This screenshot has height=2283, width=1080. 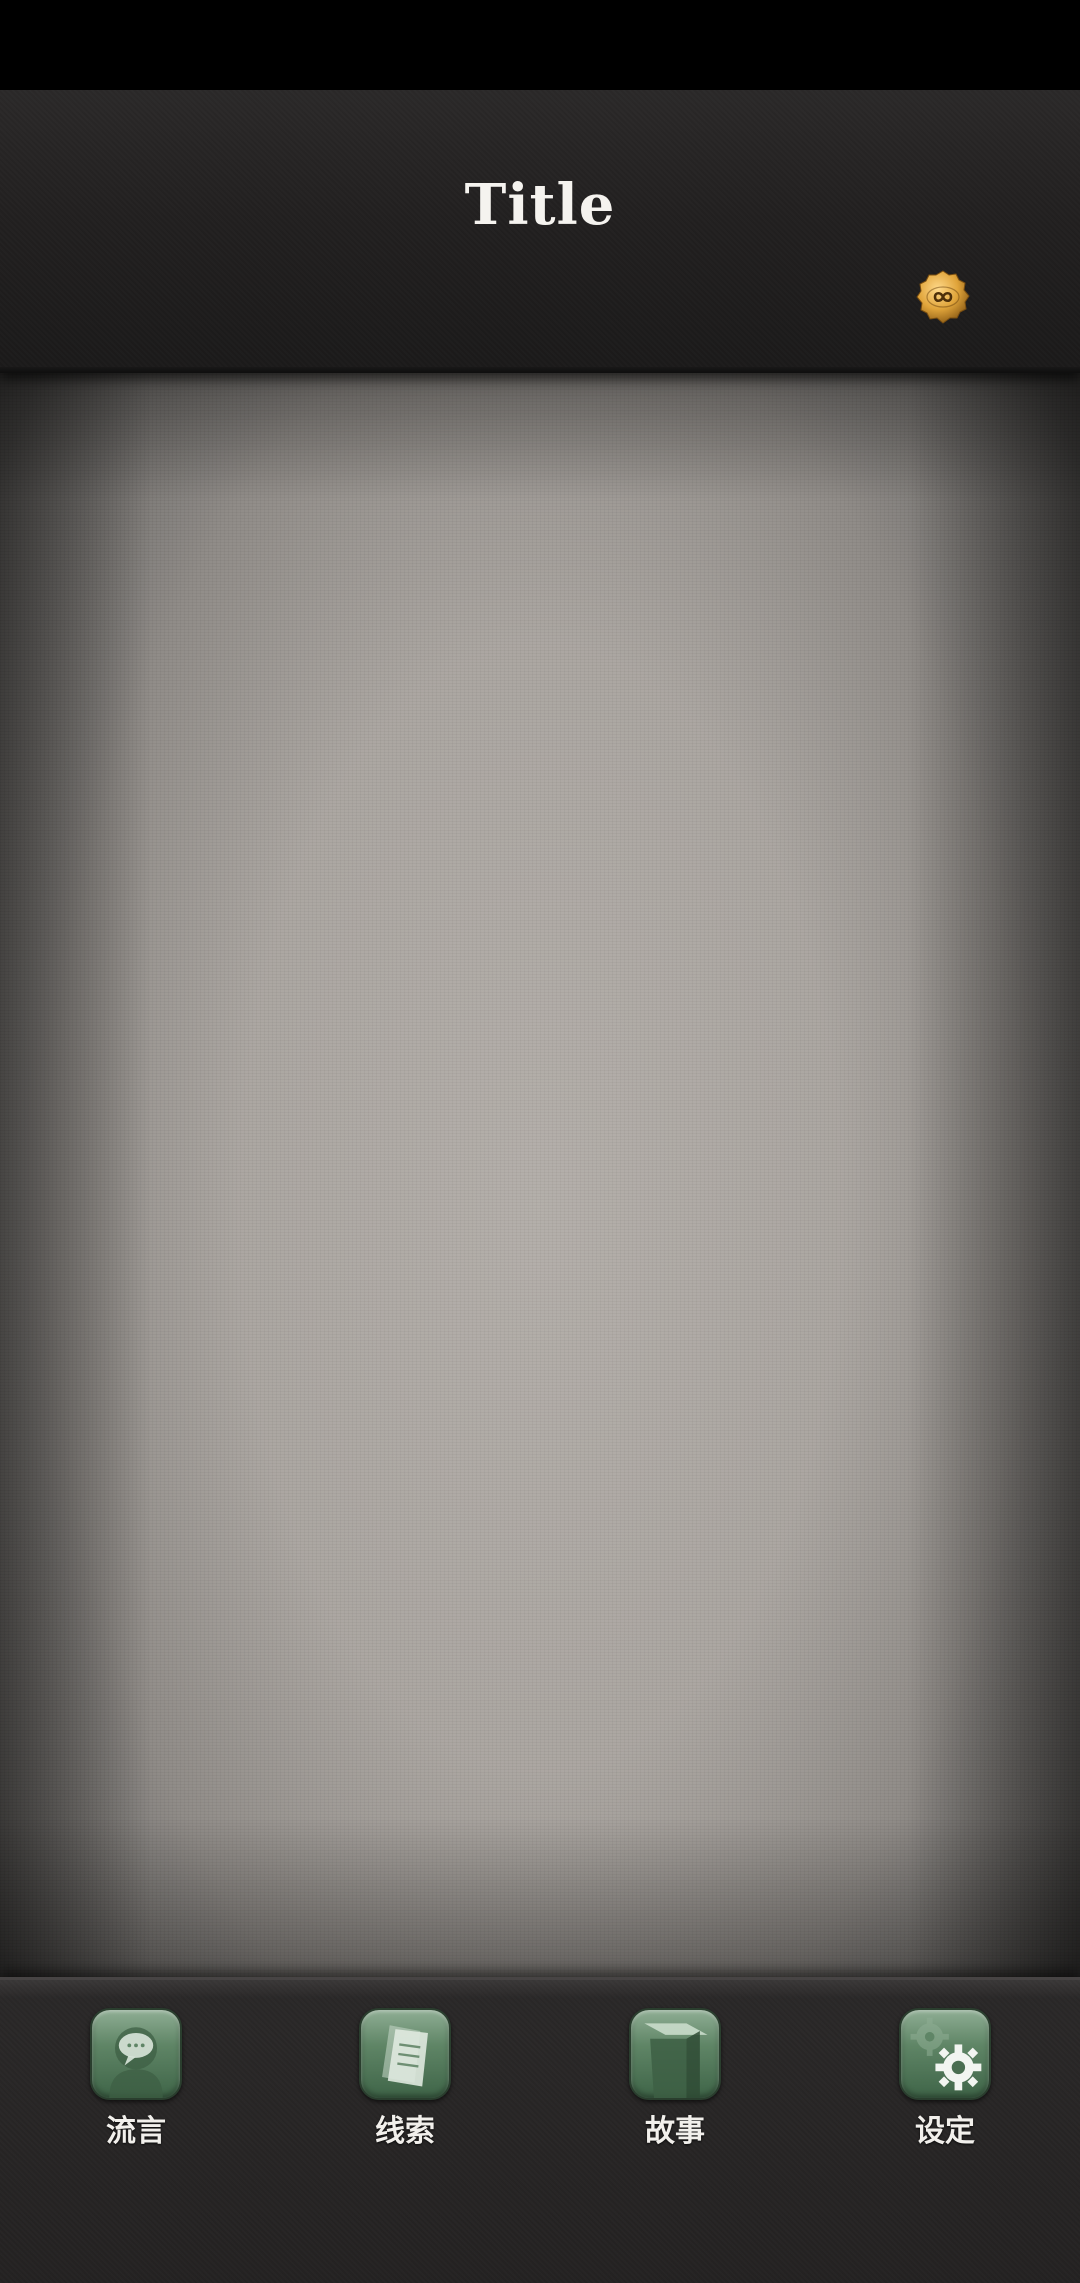 I want to click on tab-clues-label: 线索, so click(x=405, y=2131).